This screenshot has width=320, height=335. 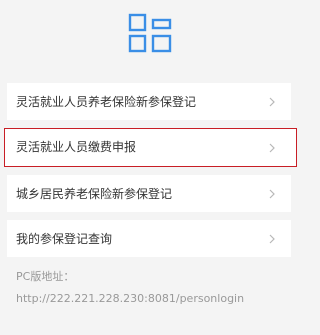 I want to click on menu-item-flexible-payment-declaration: 灵活就业人员缴费申报, so click(x=150, y=147).